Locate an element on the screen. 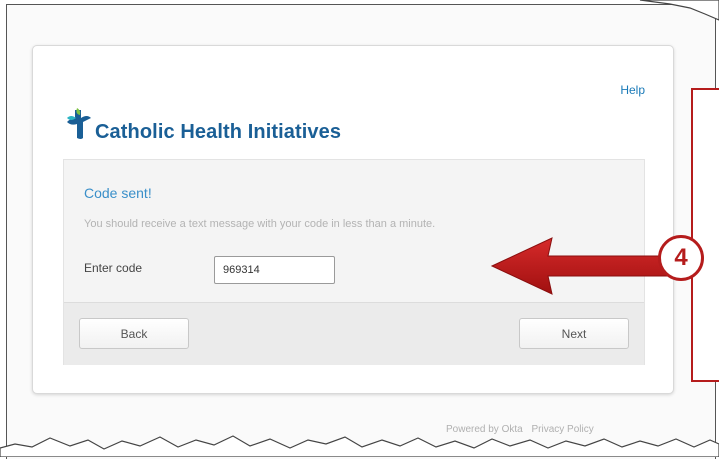 The width and height of the screenshot is (719, 459). back-button: Back is located at coordinates (134, 333).